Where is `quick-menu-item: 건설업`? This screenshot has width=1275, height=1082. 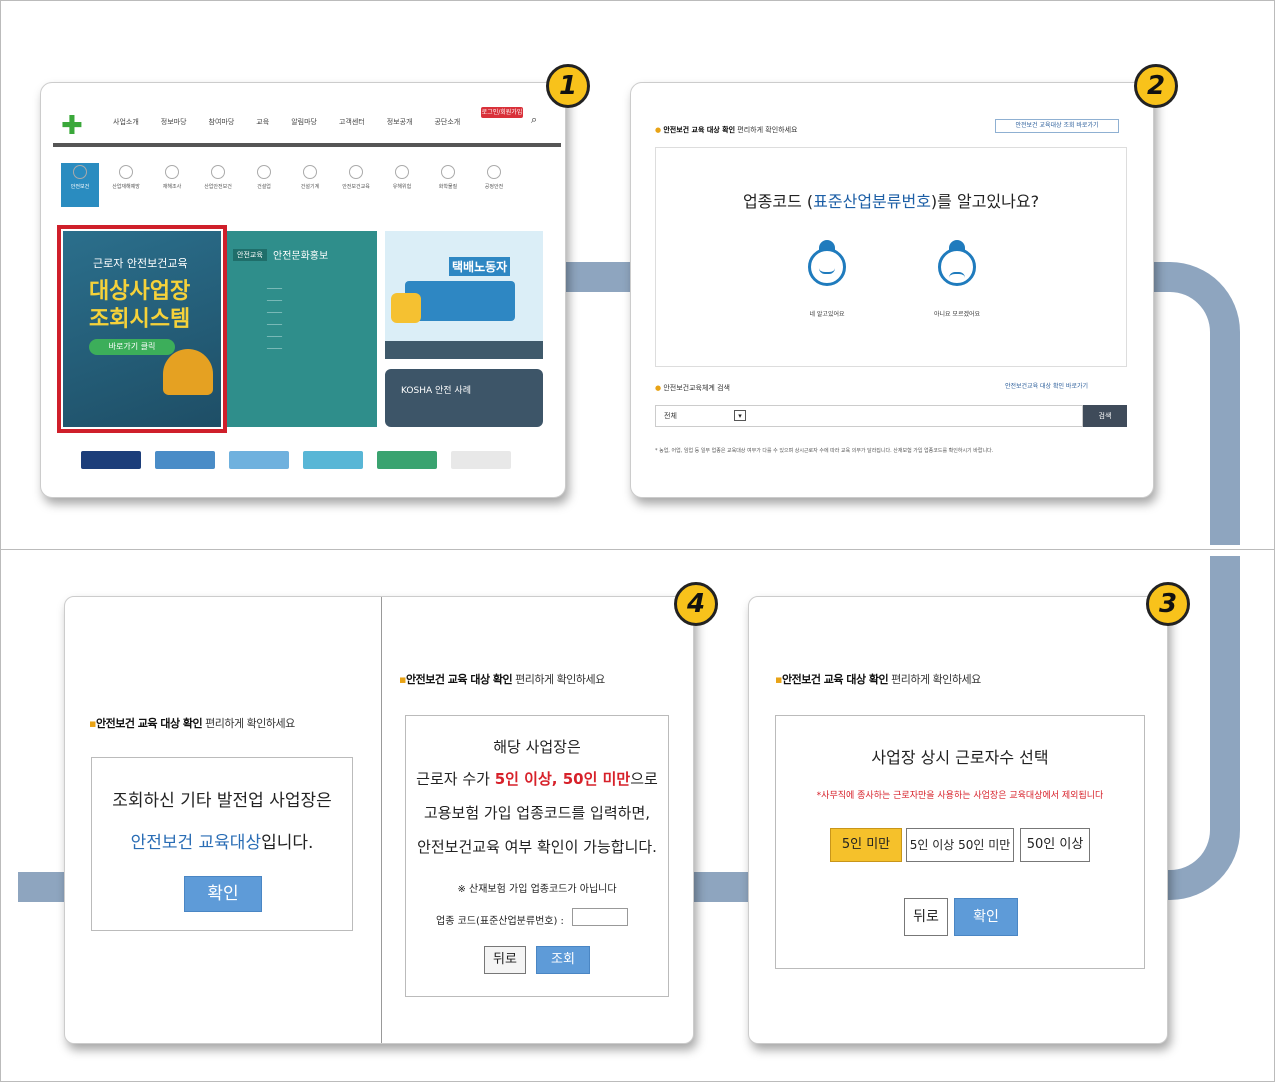 quick-menu-item: 건설업 is located at coordinates (264, 185).